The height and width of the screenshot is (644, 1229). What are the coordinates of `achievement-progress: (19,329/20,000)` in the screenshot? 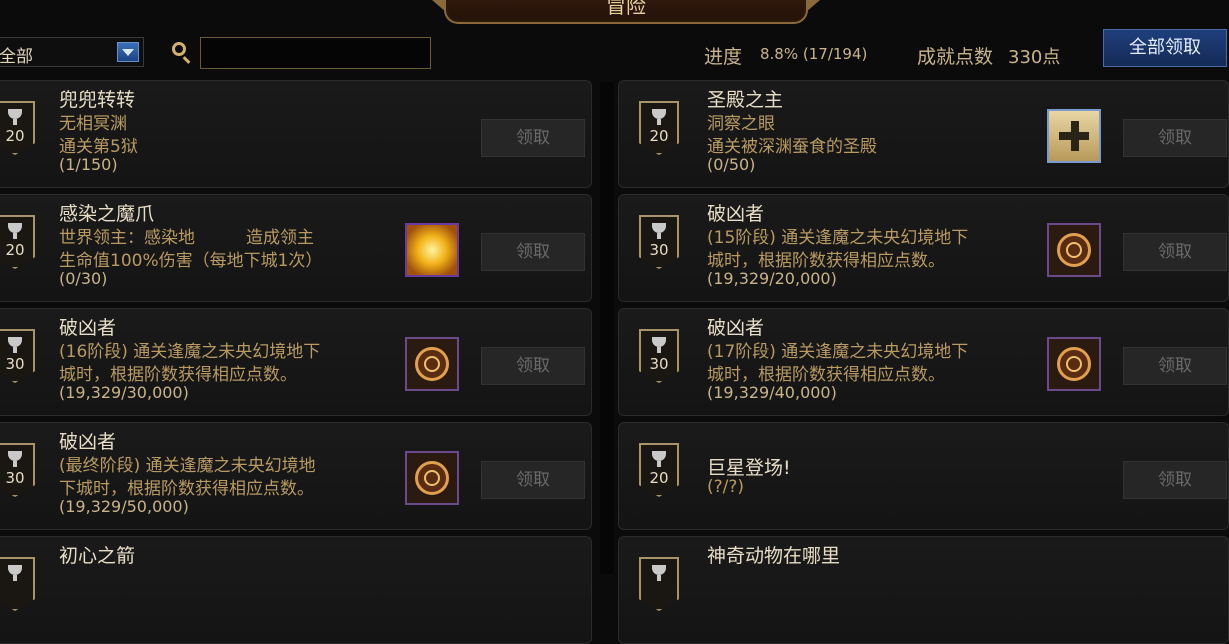 It's located at (772, 278).